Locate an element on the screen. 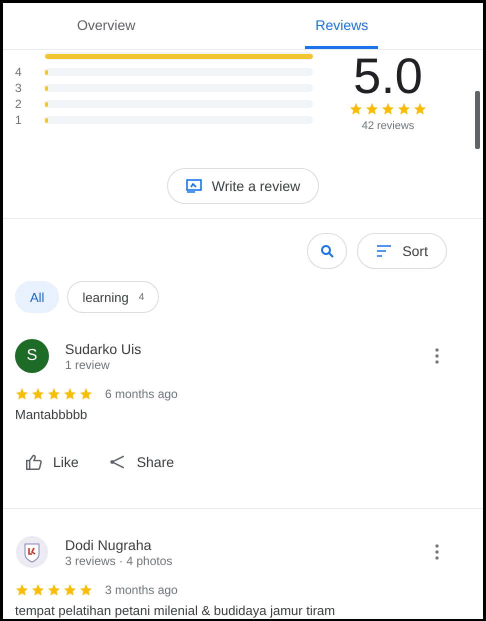  image-edit-icon is located at coordinates (194, 186).